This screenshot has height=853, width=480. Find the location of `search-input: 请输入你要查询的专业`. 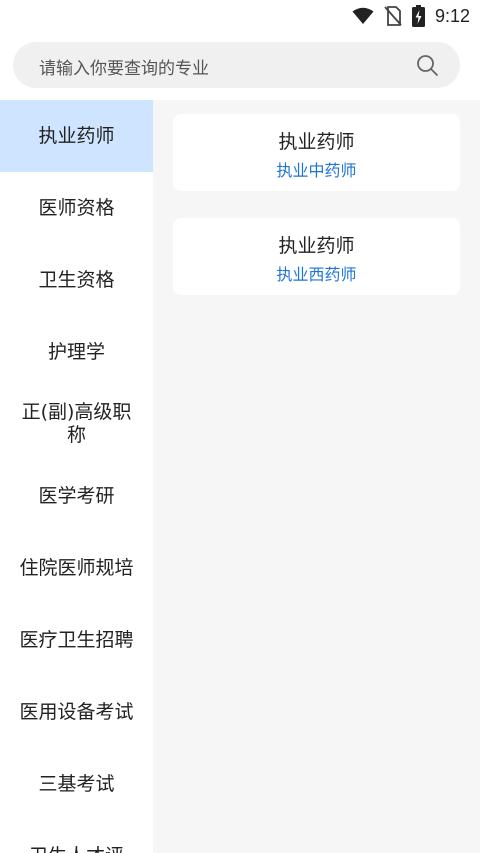

search-input: 请输入你要查询的专业 is located at coordinates (236, 65).